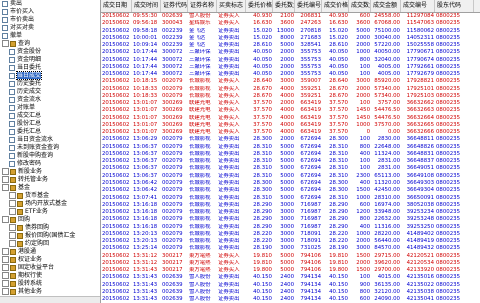 This screenshot has width=480, height=303. I want to click on tree-item: 债券回购, so click(29, 228).